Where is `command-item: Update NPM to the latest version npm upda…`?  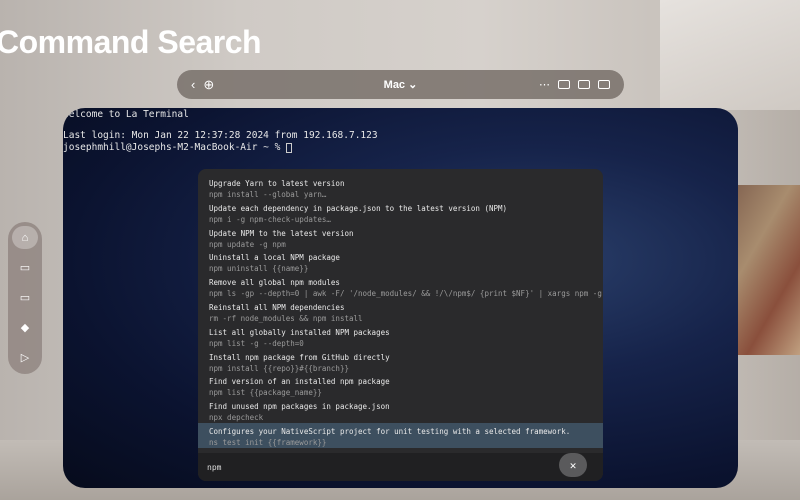 command-item: Update NPM to the latest version npm upda… is located at coordinates (400, 237).